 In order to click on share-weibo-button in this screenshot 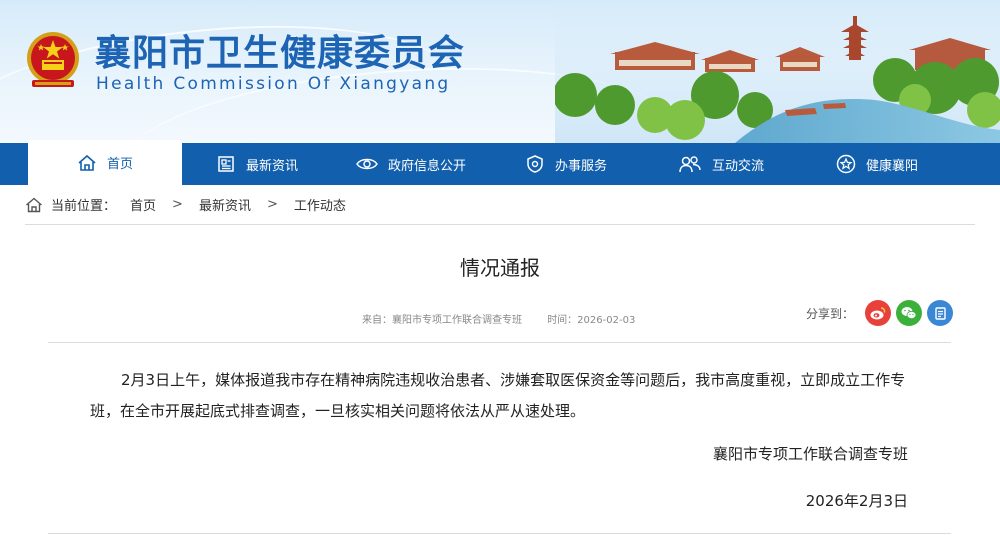, I will do `click(878, 313)`.